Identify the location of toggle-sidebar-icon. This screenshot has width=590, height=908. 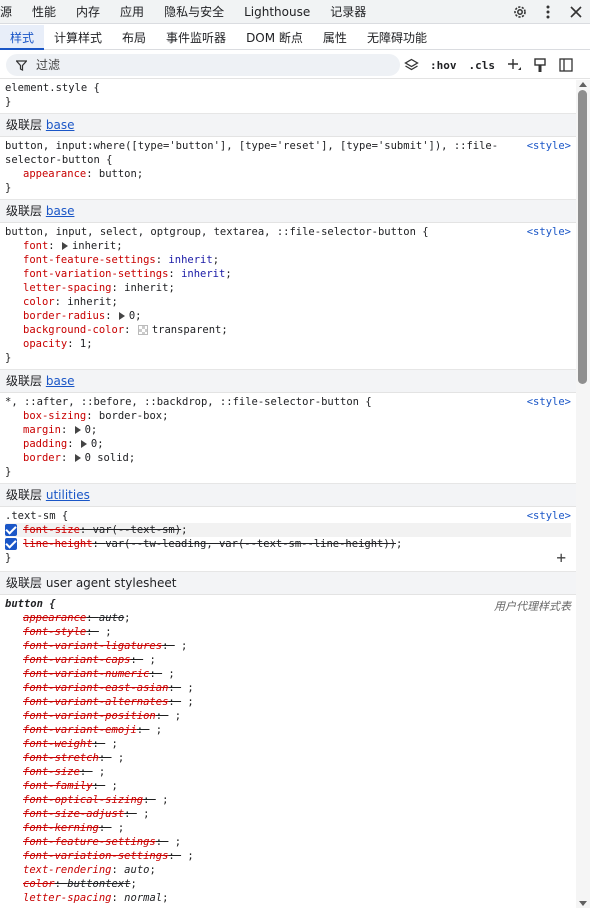
(566, 65).